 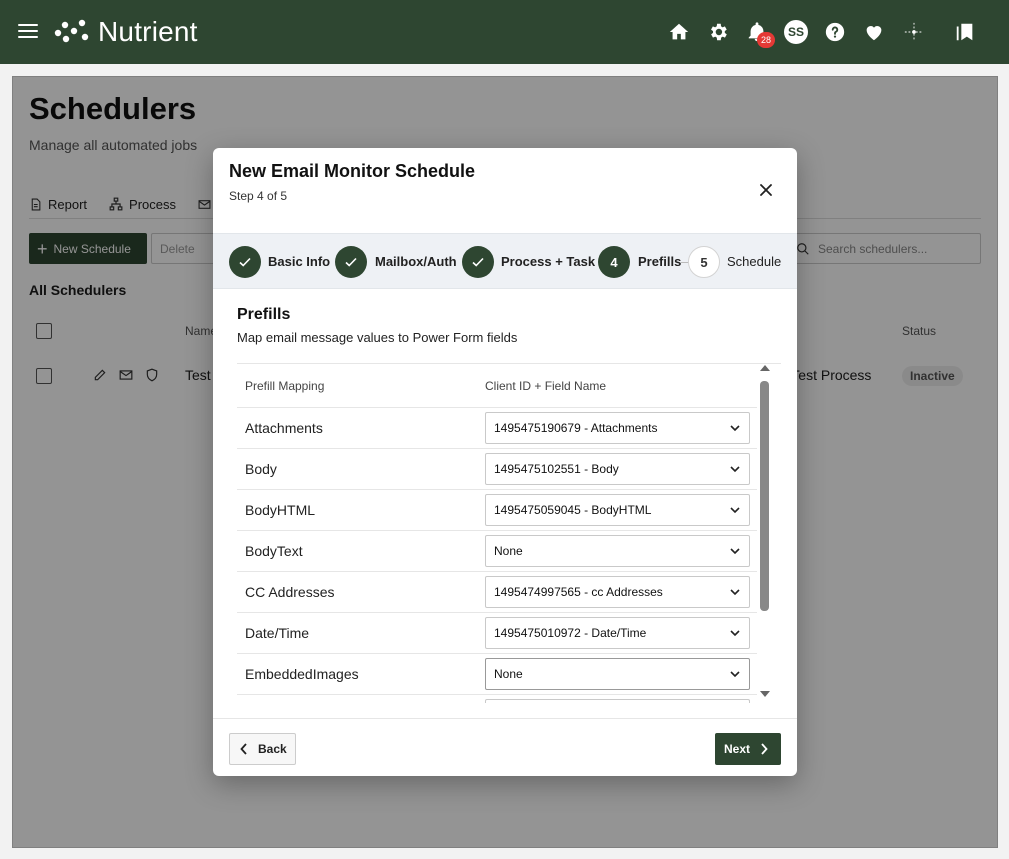 I want to click on logo-text: Nutrient, so click(x=148, y=31).